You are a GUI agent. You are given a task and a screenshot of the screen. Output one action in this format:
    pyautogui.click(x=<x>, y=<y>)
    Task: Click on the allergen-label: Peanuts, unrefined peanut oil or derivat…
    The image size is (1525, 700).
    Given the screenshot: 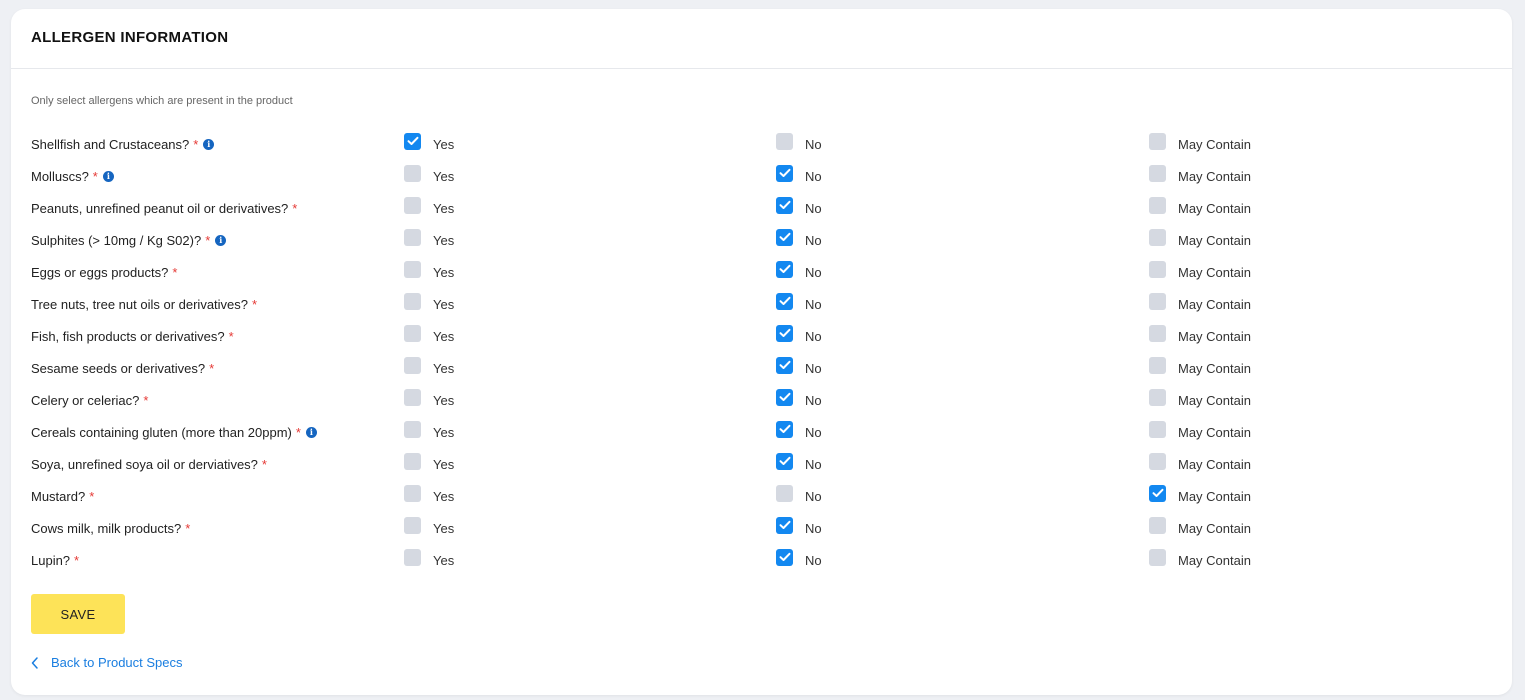 What is the action you would take?
    pyautogui.click(x=160, y=208)
    